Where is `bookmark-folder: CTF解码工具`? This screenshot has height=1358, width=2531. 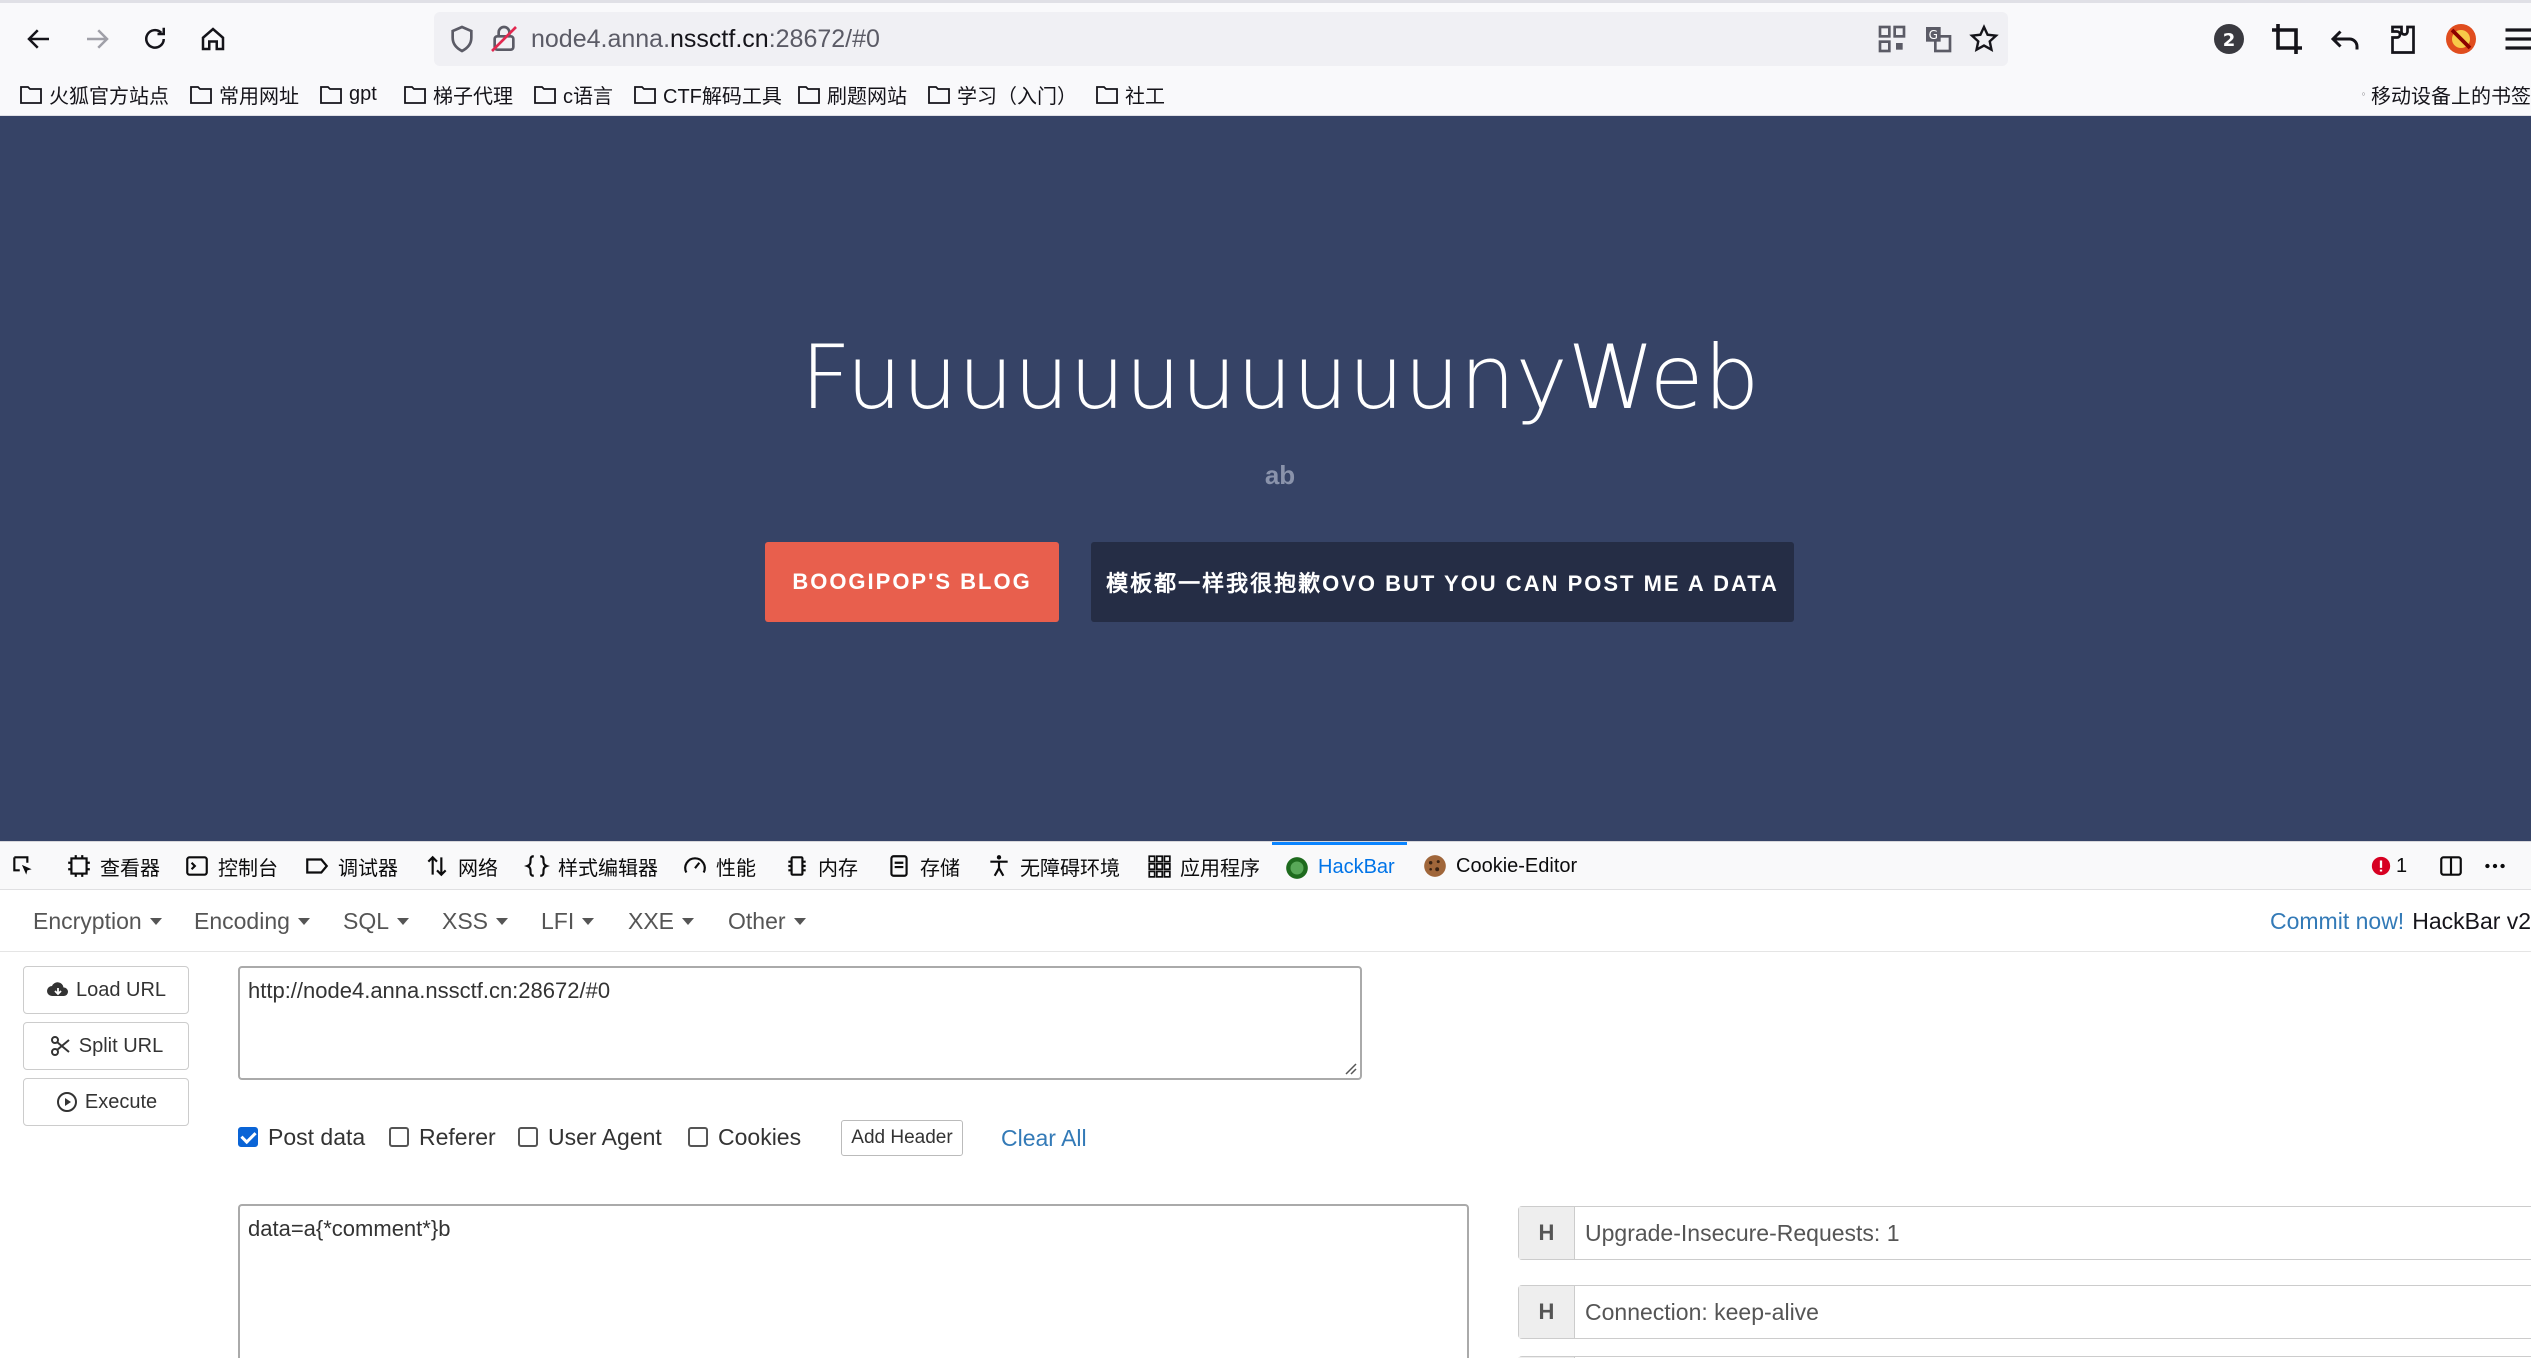
bookmark-folder: CTF解码工具 is located at coordinates (707, 94).